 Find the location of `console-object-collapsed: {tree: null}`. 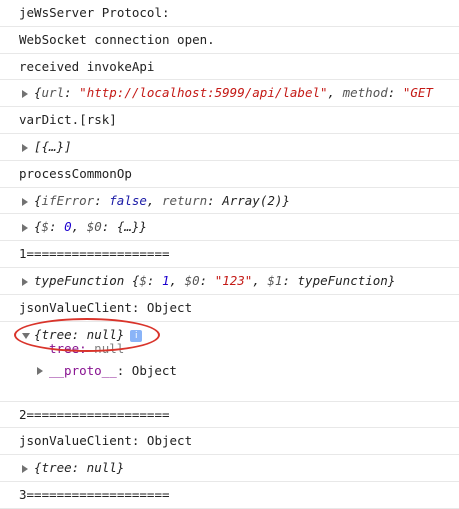

console-object-collapsed: {tree: null} is located at coordinates (229, 468).